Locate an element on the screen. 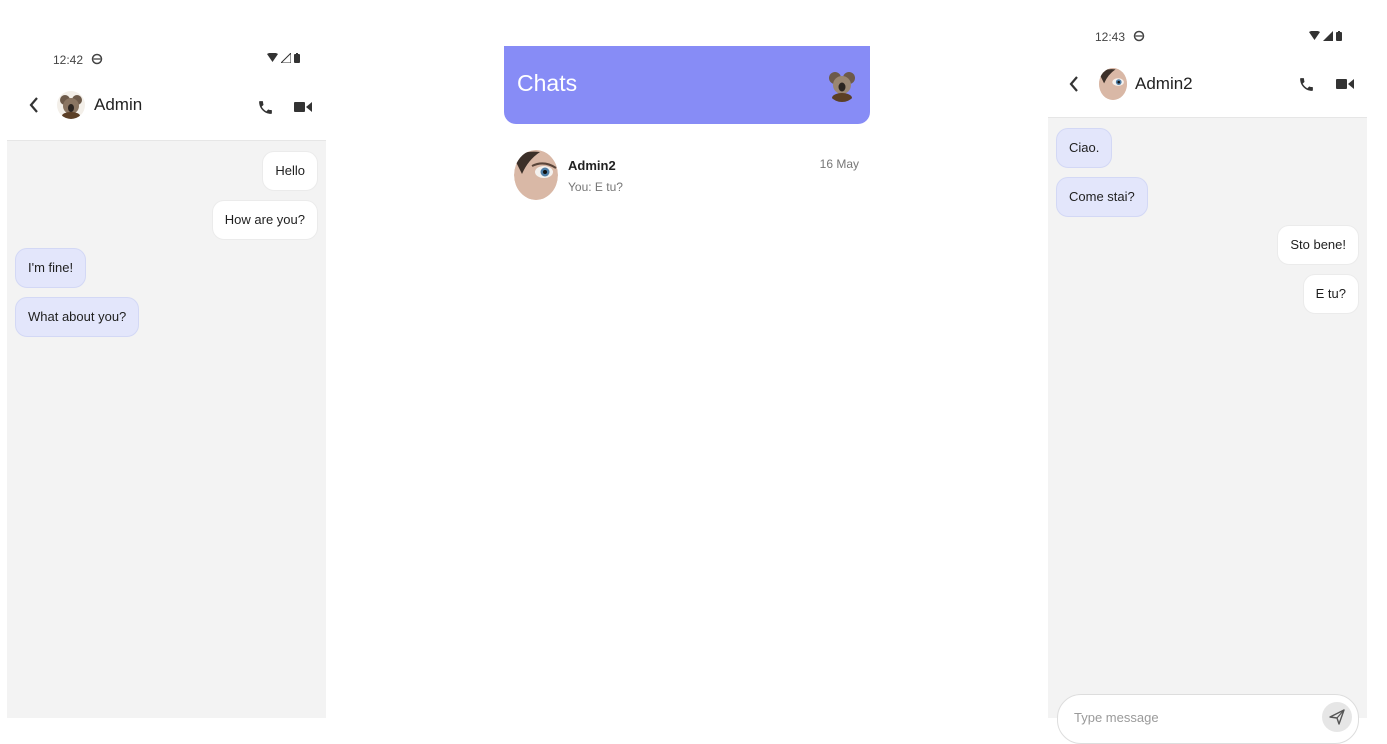  message-input is located at coordinates (1194, 717).